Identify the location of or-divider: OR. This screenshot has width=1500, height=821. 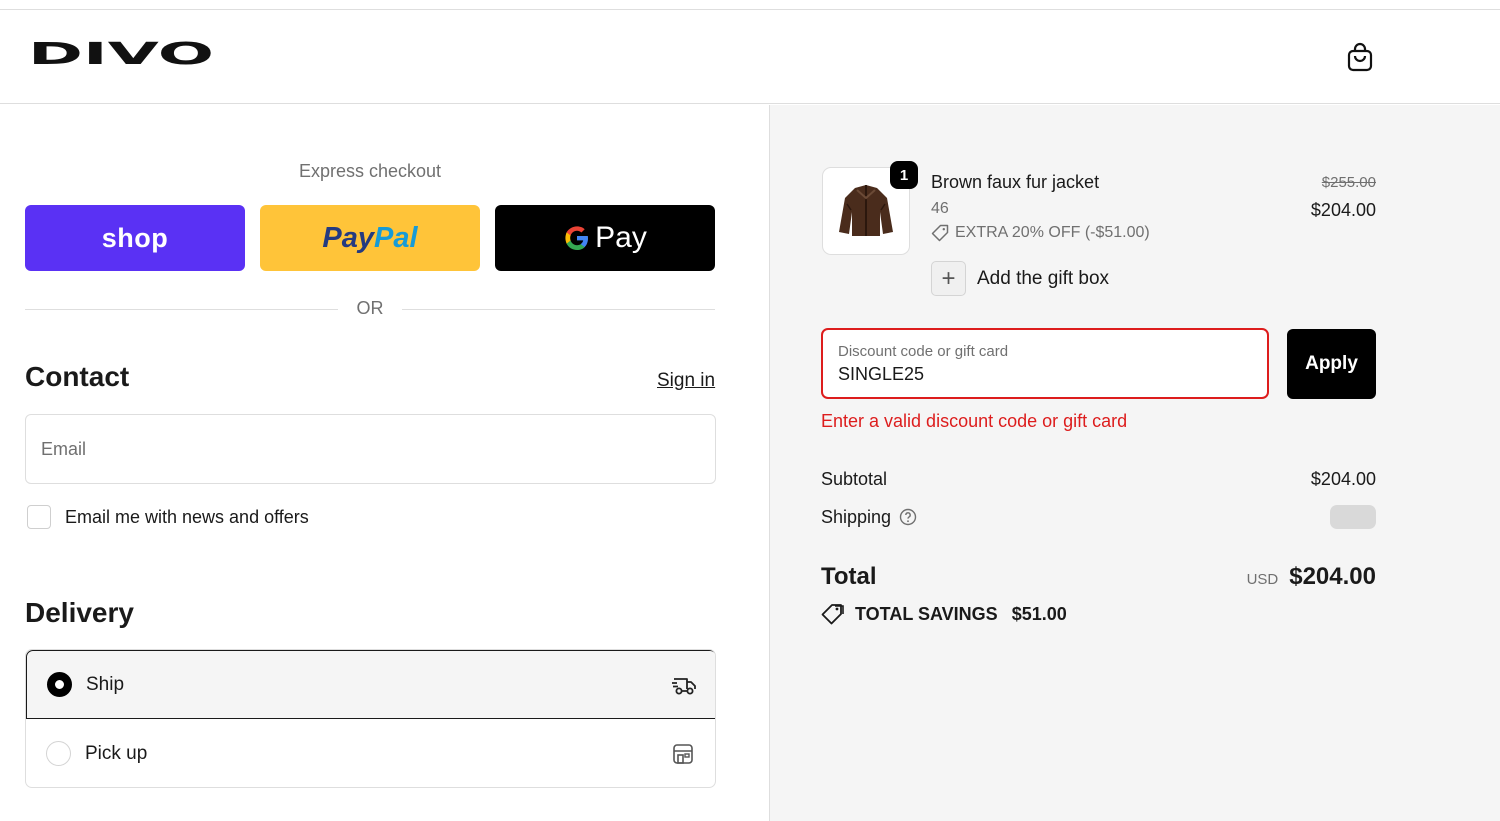
(370, 310).